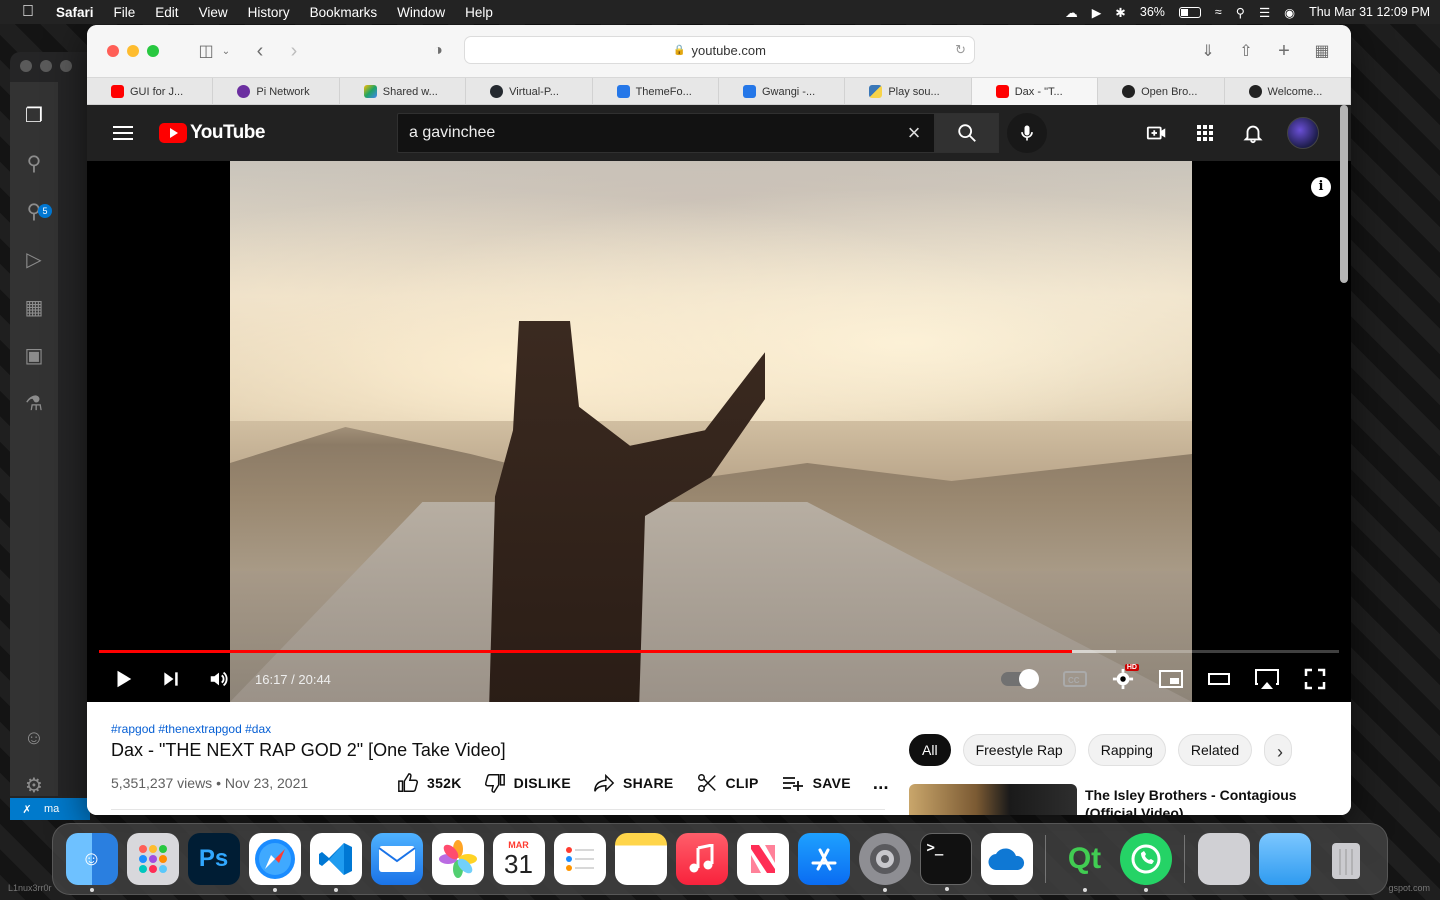 This screenshot has width=1440, height=900. I want to click on clip-button: CLIP, so click(727, 783).